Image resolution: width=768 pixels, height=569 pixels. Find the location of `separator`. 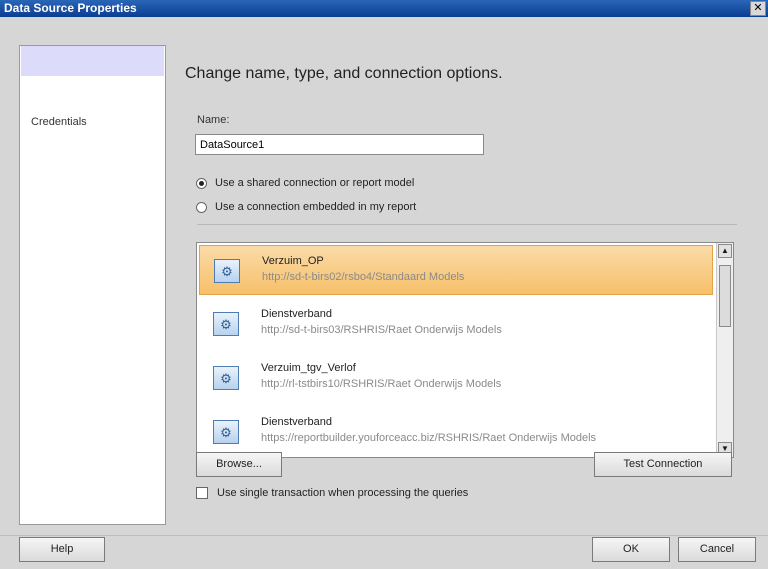

separator is located at coordinates (467, 224).